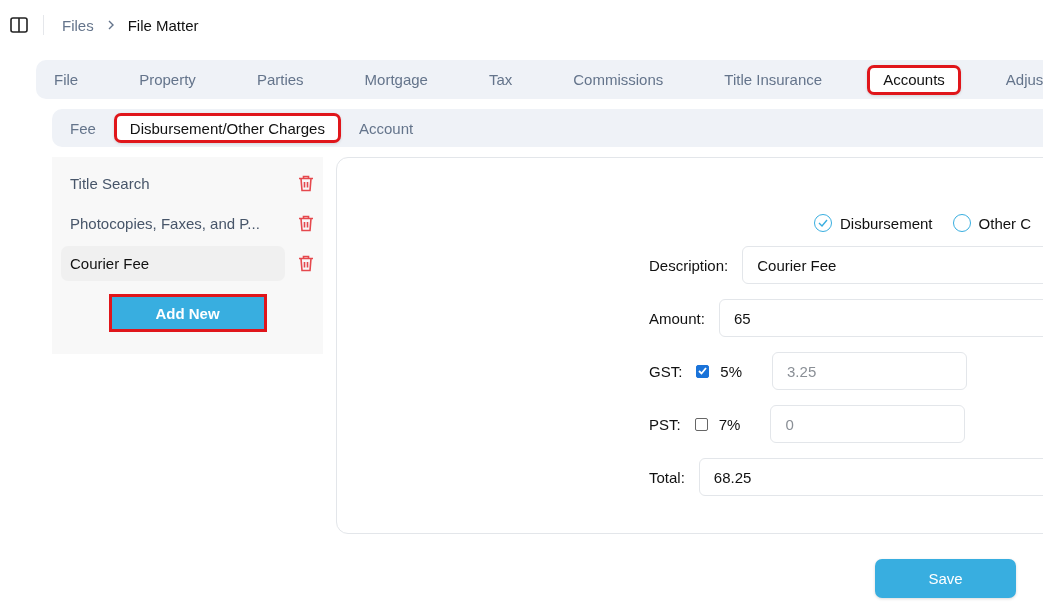 This screenshot has height=613, width=1043. What do you see at coordinates (163, 25) in the screenshot?
I see `page-title: File Matter` at bounding box center [163, 25].